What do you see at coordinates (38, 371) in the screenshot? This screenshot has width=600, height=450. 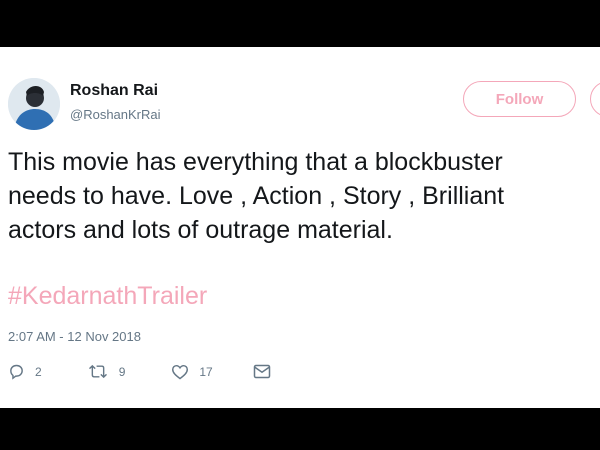 I see `reply-count: 2` at bounding box center [38, 371].